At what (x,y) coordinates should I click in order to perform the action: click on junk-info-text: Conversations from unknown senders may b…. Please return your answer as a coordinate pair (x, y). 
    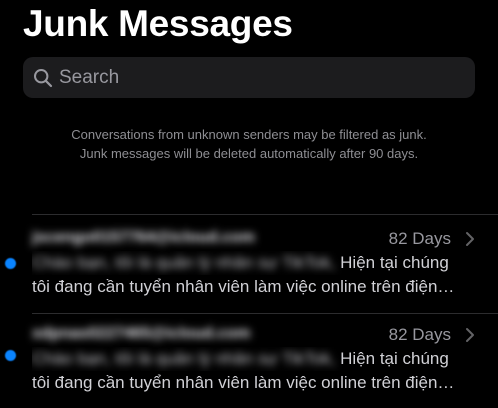
    Looking at the image, I should click on (249, 144).